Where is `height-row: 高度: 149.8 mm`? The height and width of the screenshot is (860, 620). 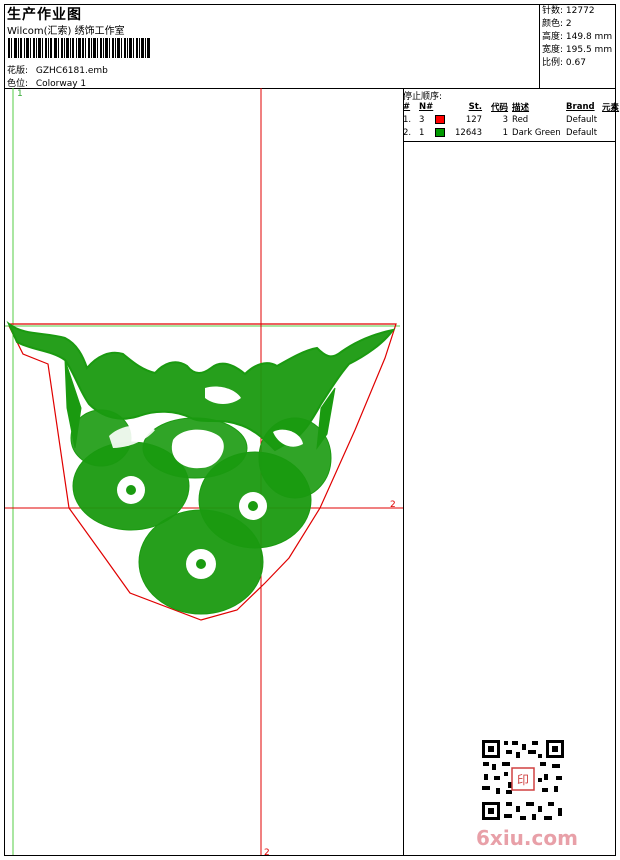
height-row: 高度: 149.8 mm is located at coordinates (577, 37).